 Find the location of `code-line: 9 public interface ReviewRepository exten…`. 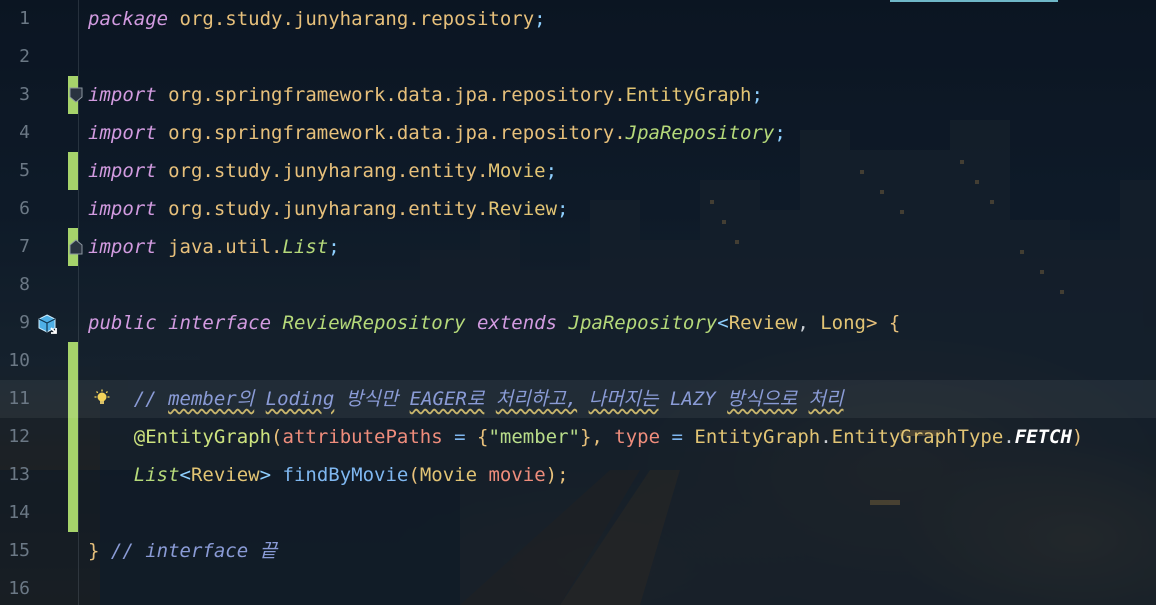

code-line: 9 public interface ReviewRepository exten… is located at coordinates (578, 323).